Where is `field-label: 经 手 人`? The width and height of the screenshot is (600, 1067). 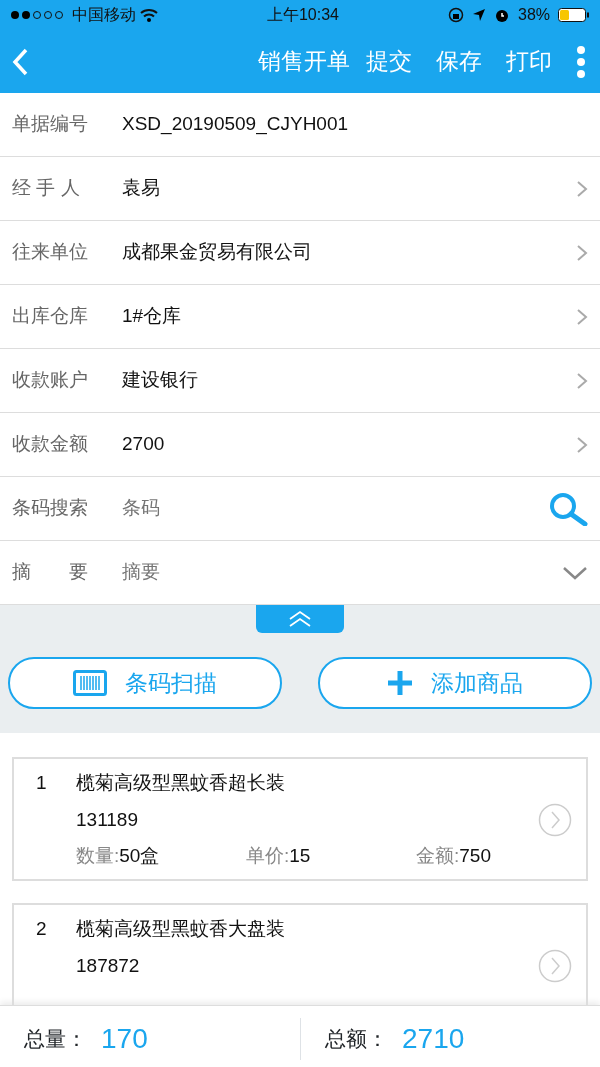 field-label: 经 手 人 is located at coordinates (46, 188).